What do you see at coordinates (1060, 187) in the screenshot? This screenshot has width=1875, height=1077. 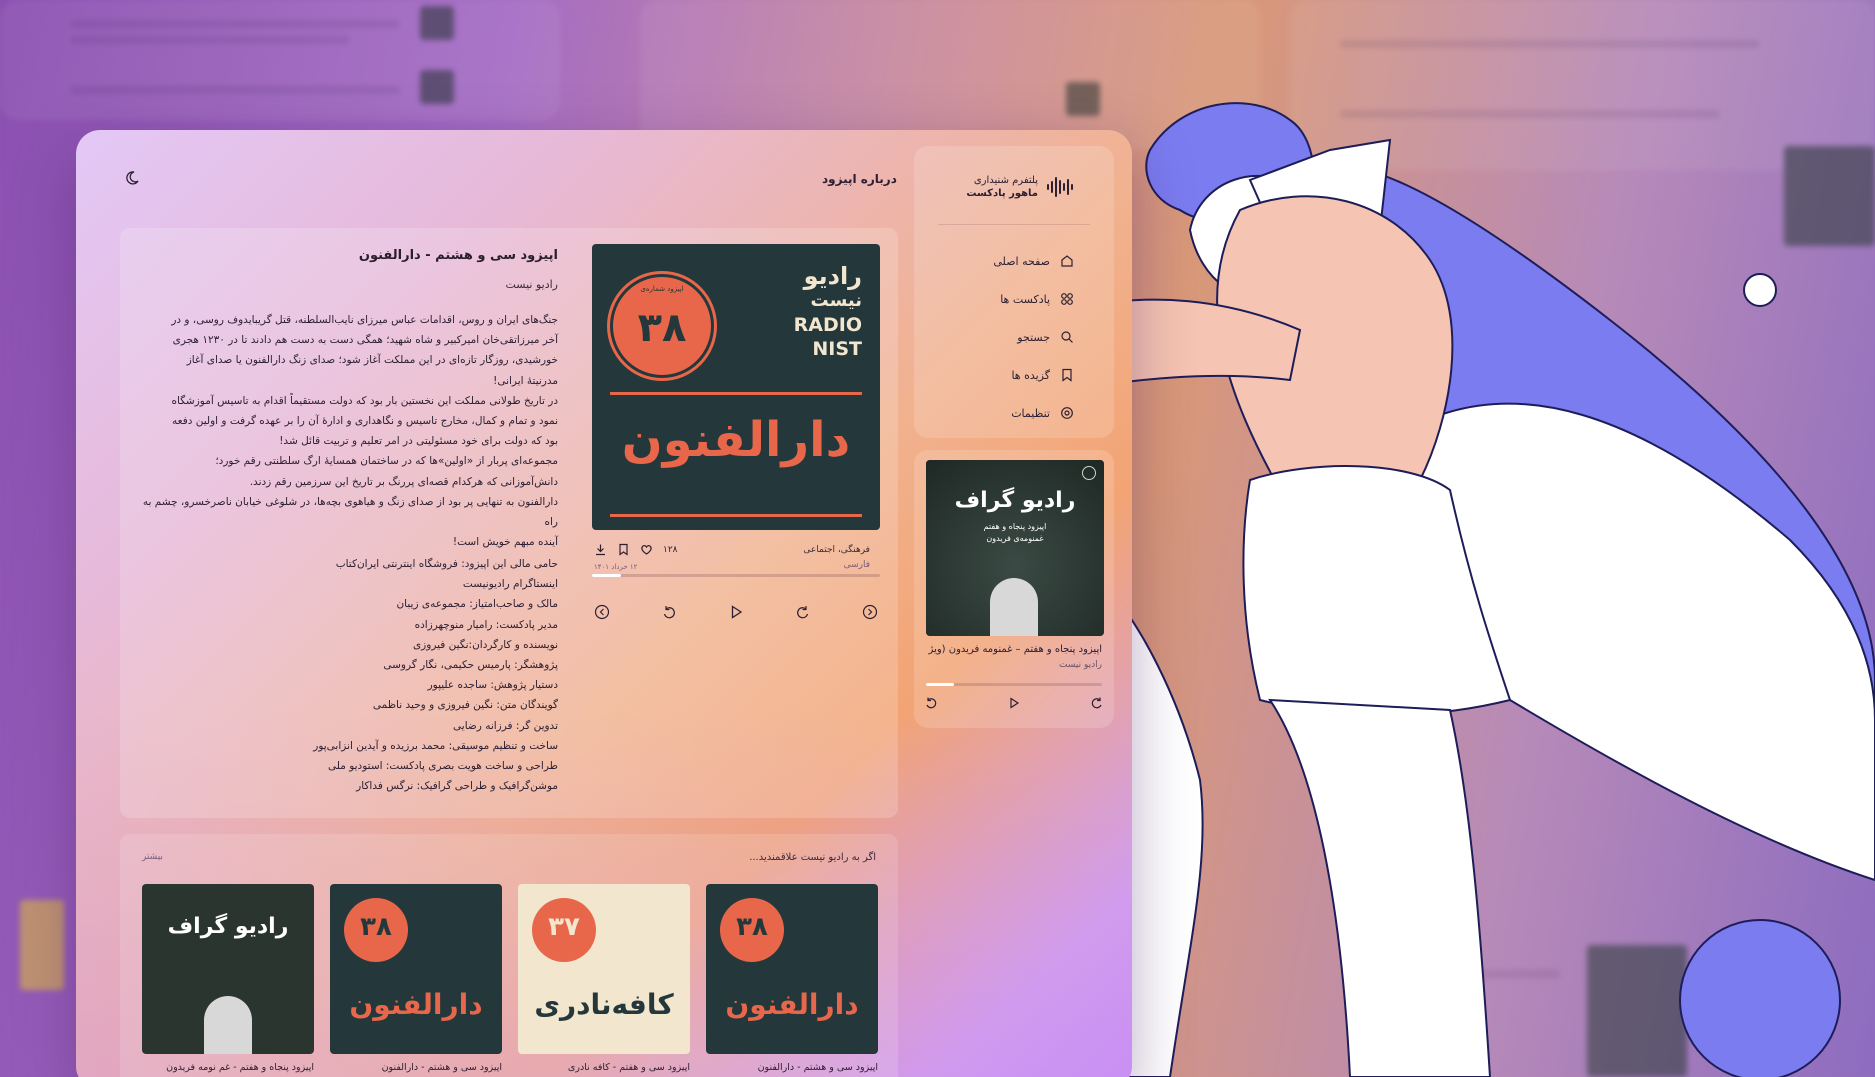 I see `sound-wave-logo-icon` at bounding box center [1060, 187].